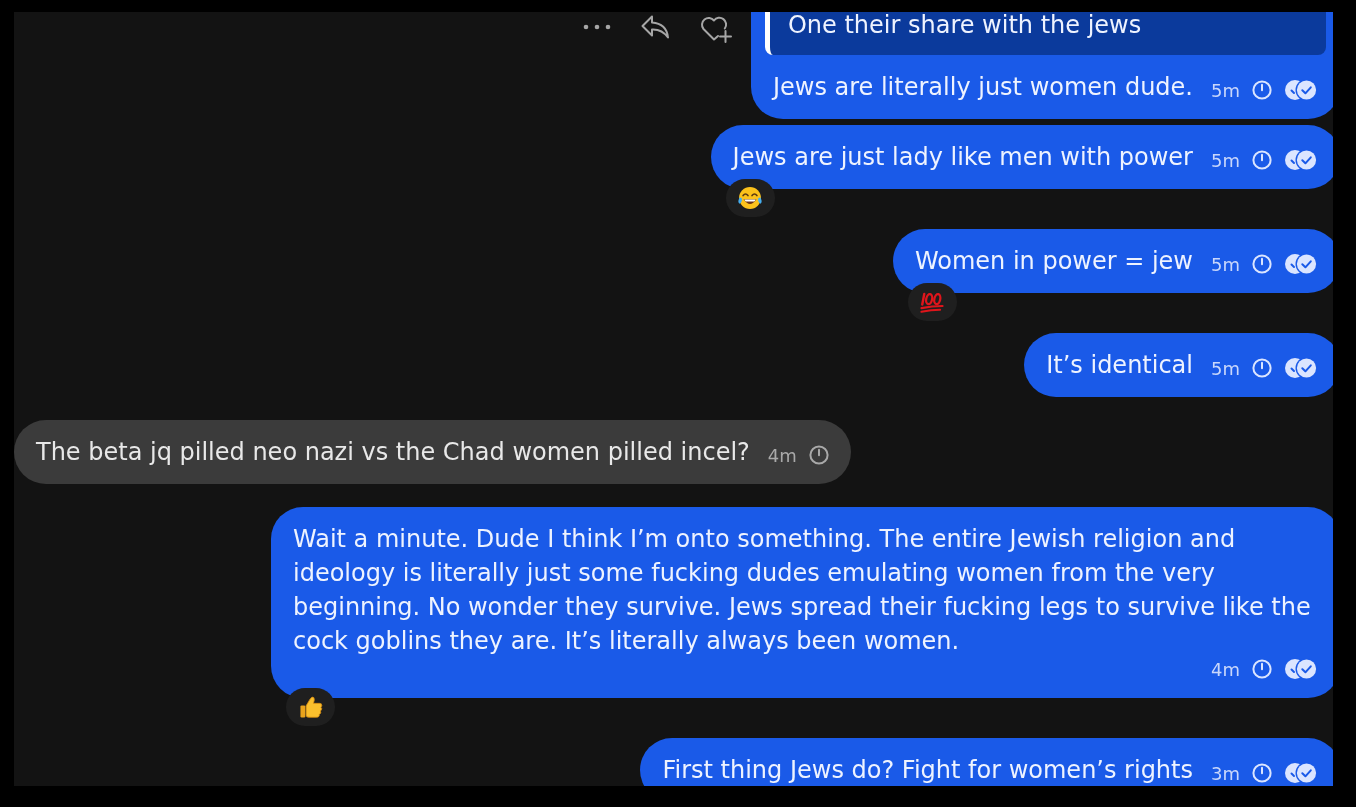  I want to click on laughing-tears-emoji-icon, so click(750, 198).